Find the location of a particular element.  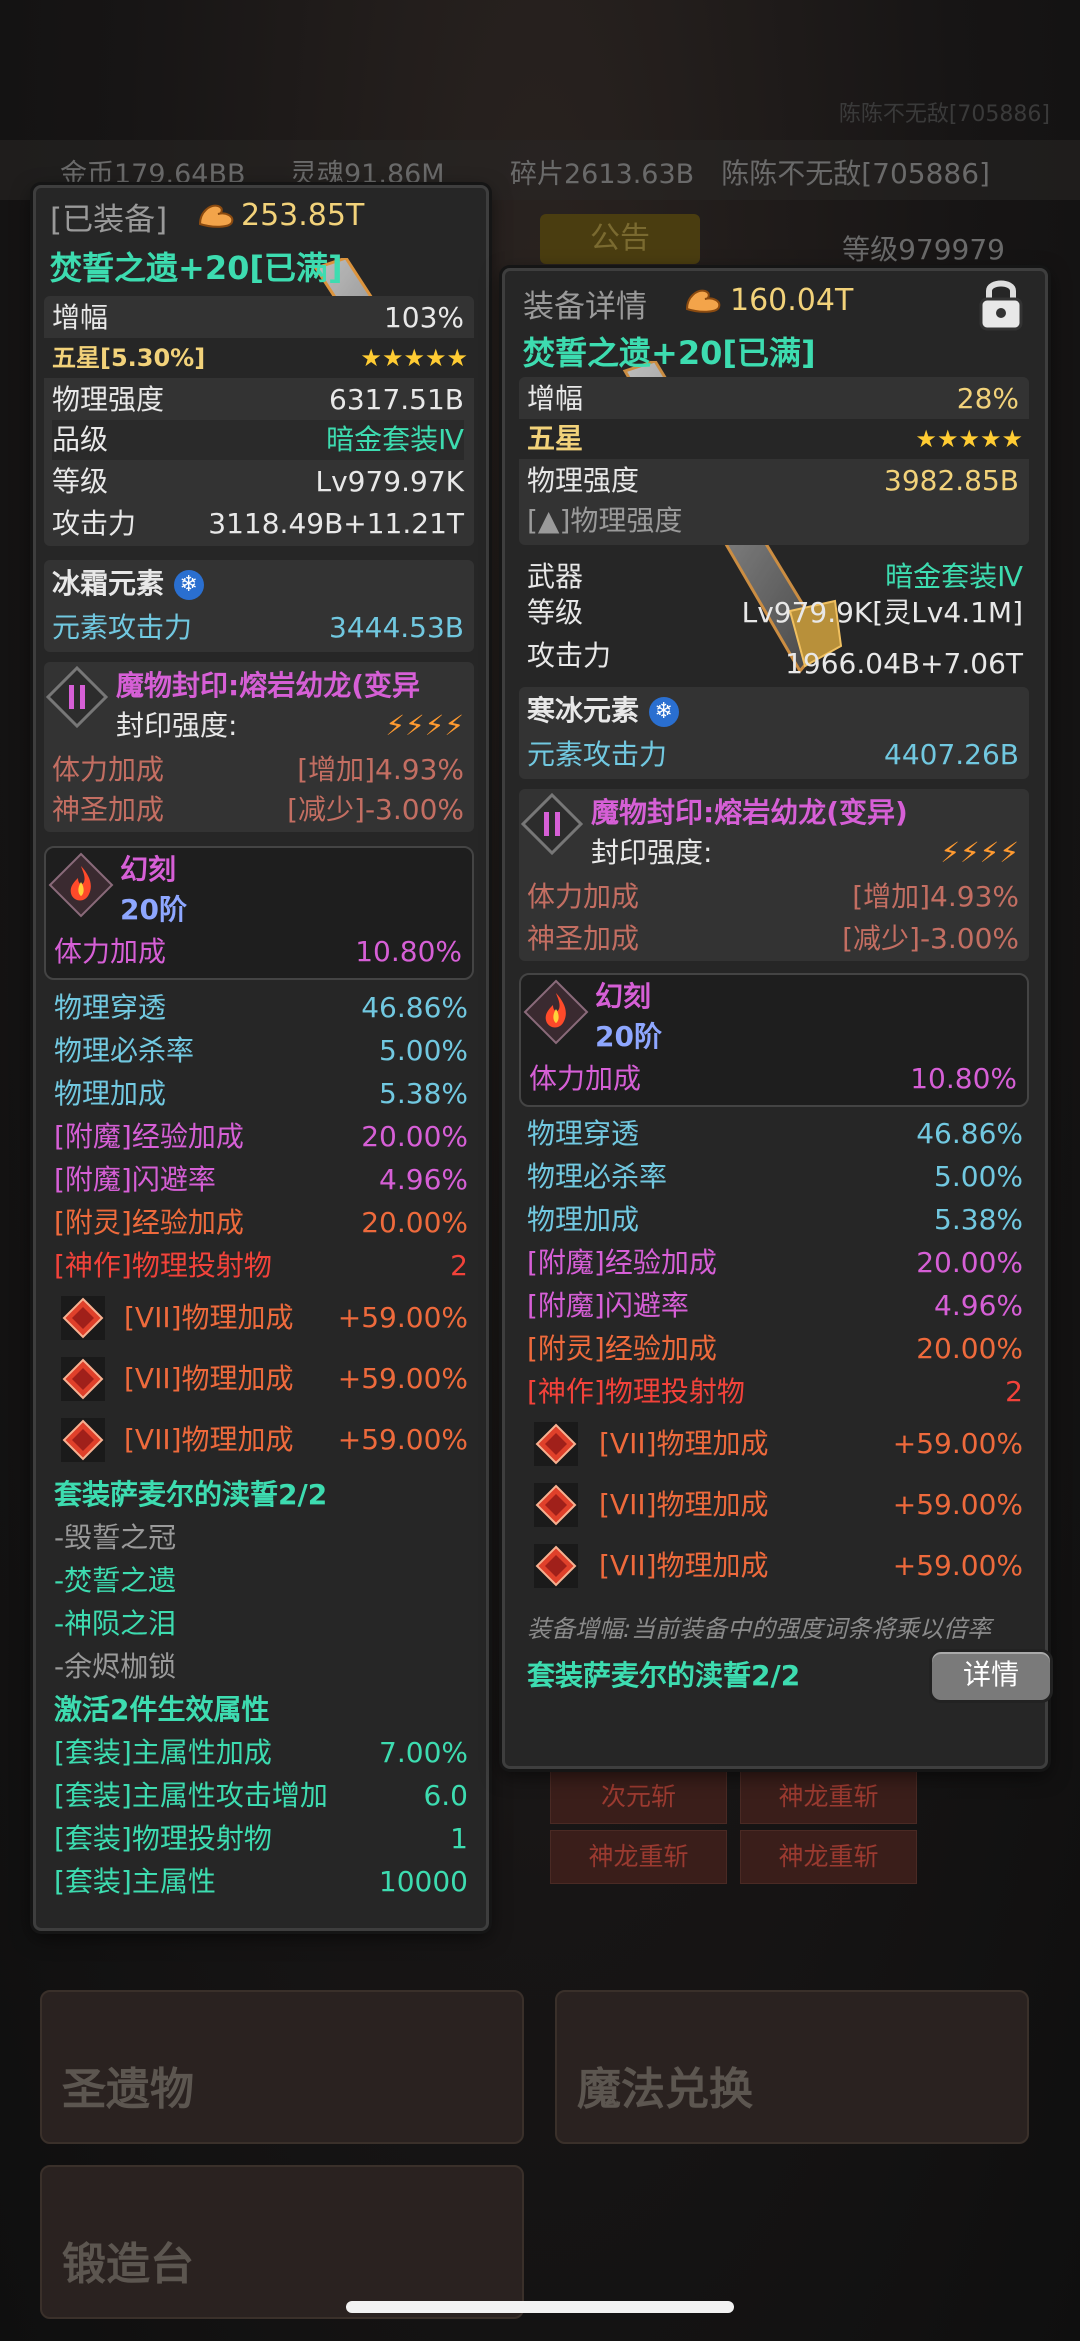

seal-stat-value: [减少]-3.00% is located at coordinates (375, 809).